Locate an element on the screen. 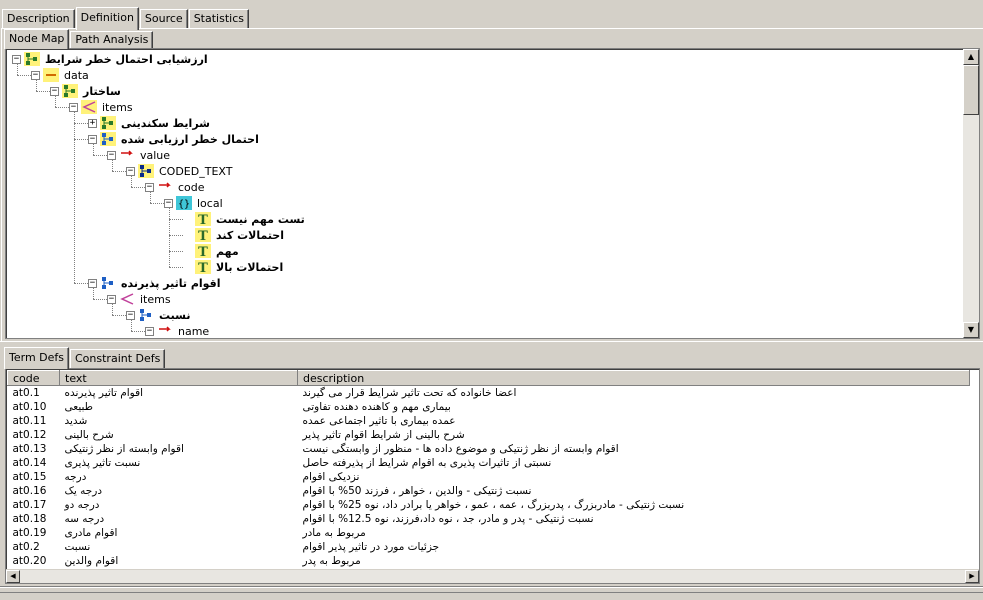  tree-node-label: مهم is located at coordinates (227, 251).